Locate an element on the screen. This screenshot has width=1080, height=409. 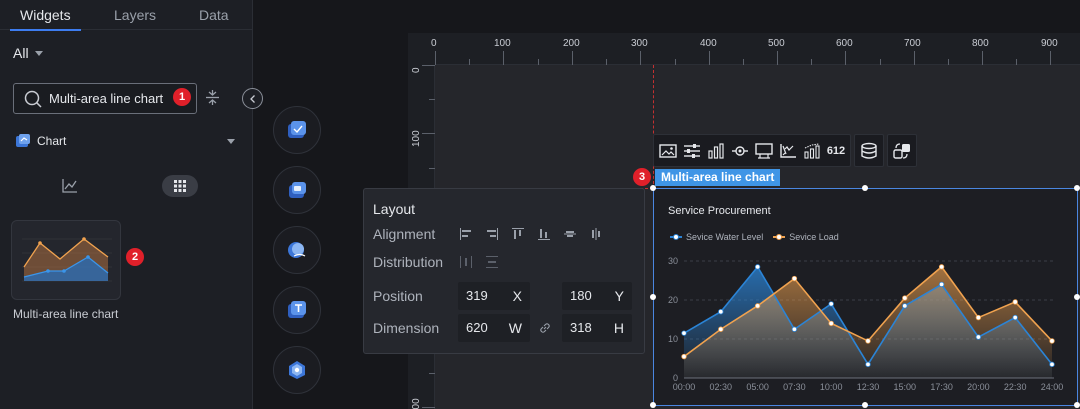
position-y-field: 180 Y is located at coordinates (597, 296).